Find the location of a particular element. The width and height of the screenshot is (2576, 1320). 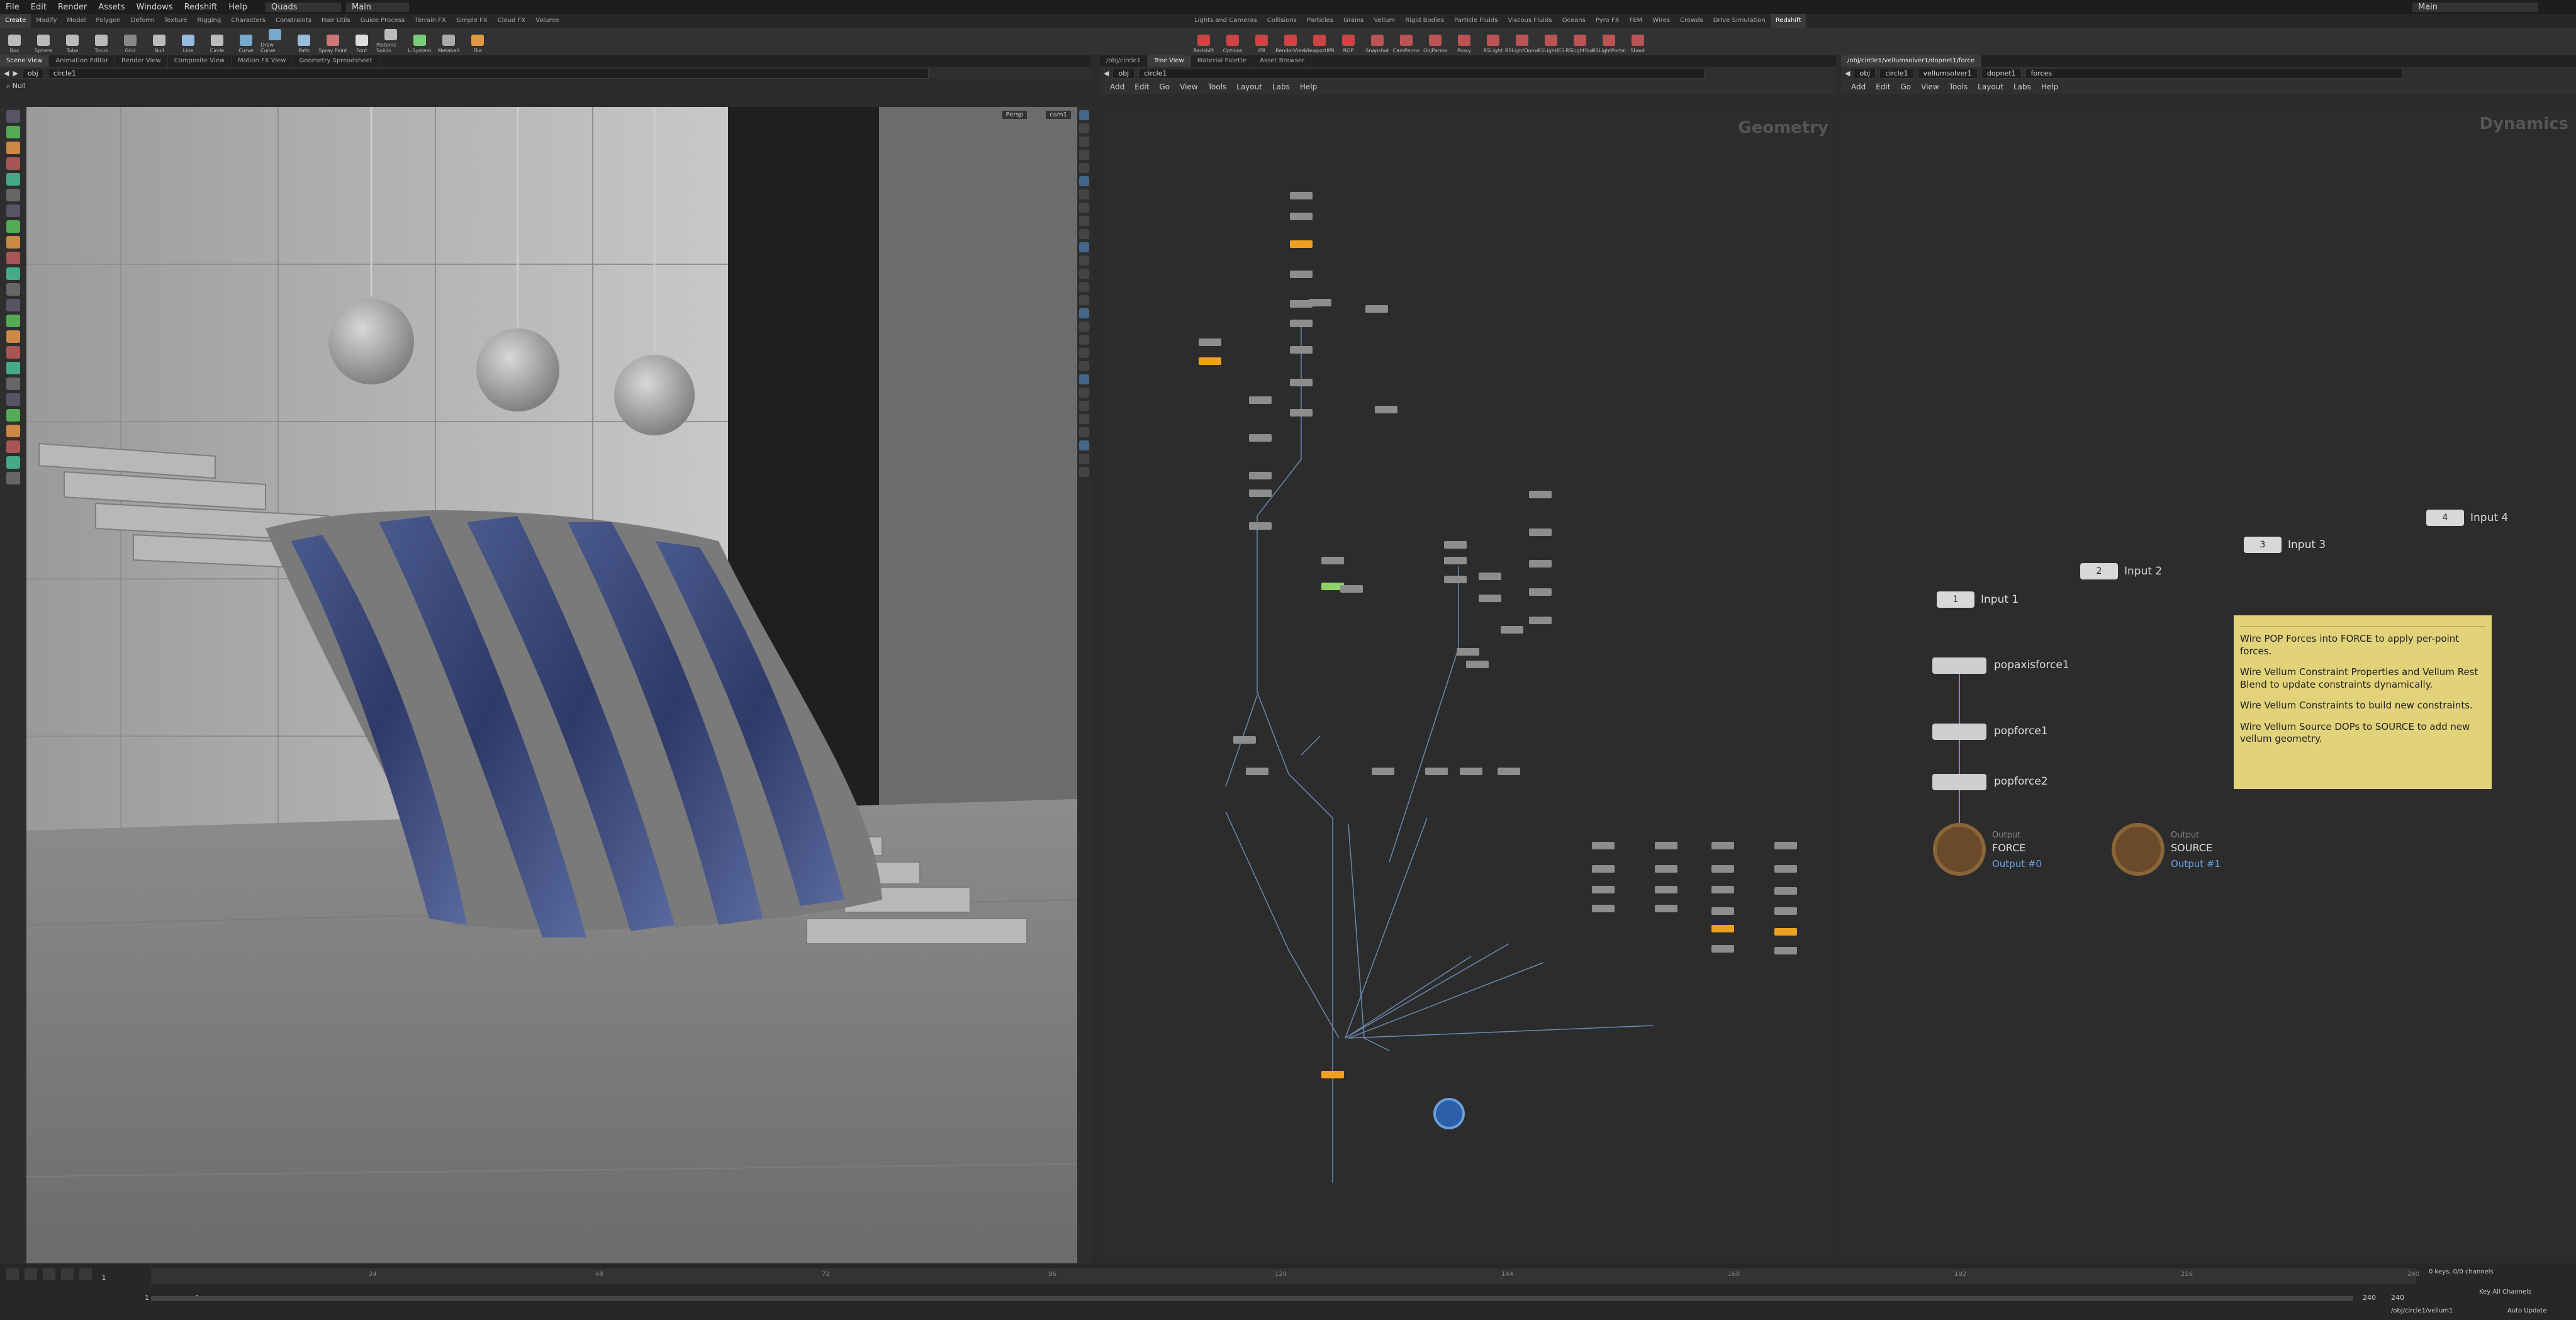

menu-help: Help is located at coordinates (1308, 86).